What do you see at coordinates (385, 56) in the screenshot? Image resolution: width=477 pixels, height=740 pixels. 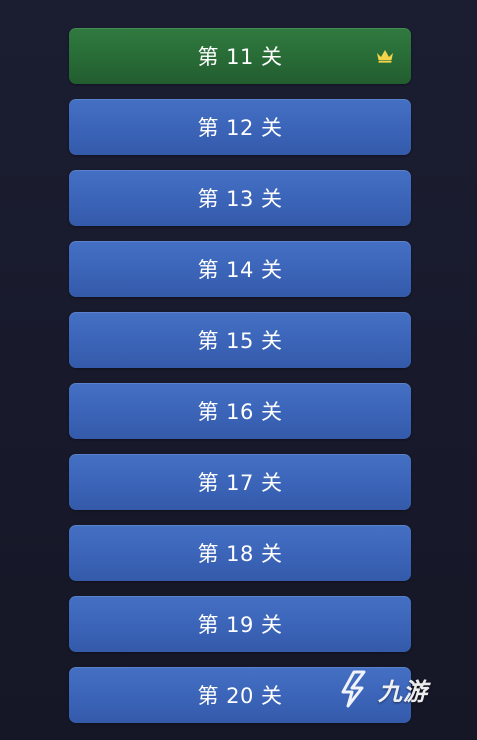 I see `crown-icon` at bounding box center [385, 56].